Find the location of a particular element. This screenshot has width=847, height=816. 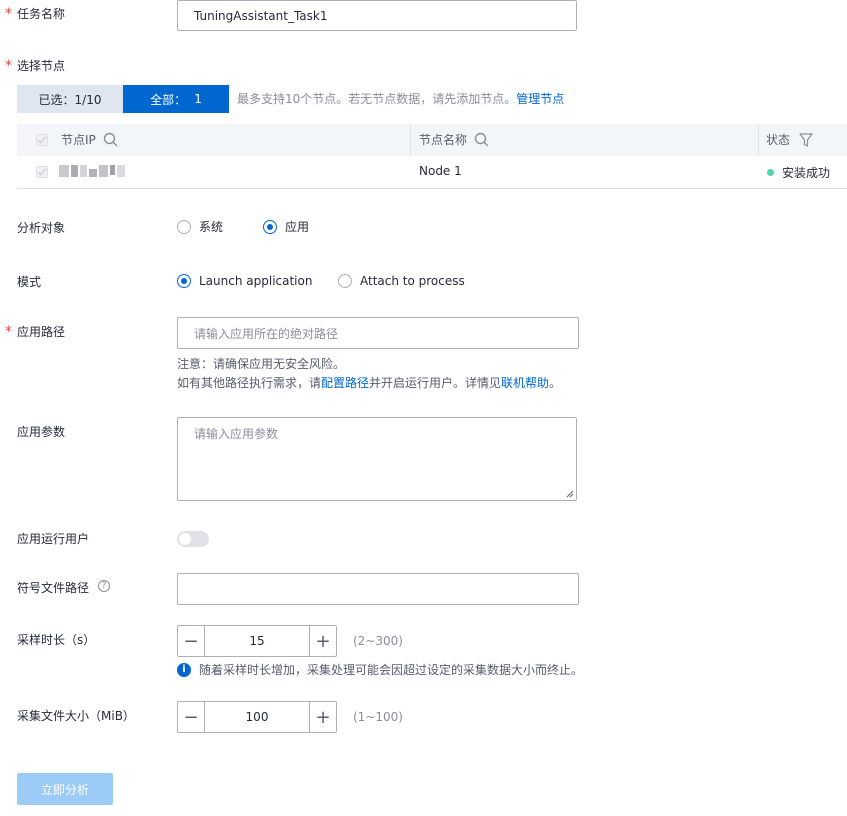

radio-launch-application-label: Launch application is located at coordinates (255, 281).